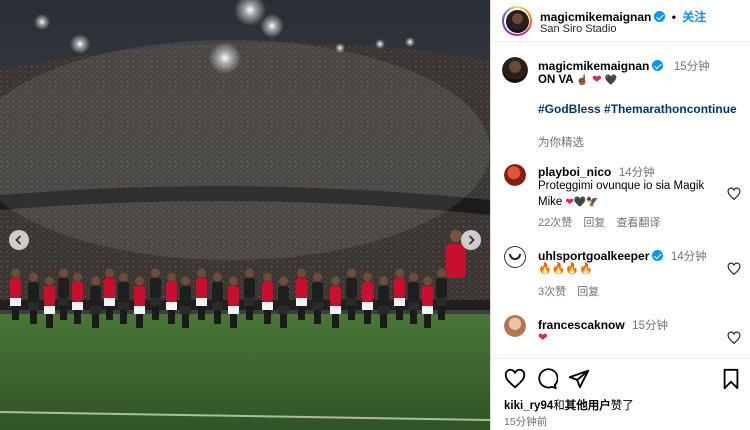 The height and width of the screenshot is (430, 750). Describe the element at coordinates (638, 223) in the screenshot. I see `comment-translate-button: 查看翻译` at that location.